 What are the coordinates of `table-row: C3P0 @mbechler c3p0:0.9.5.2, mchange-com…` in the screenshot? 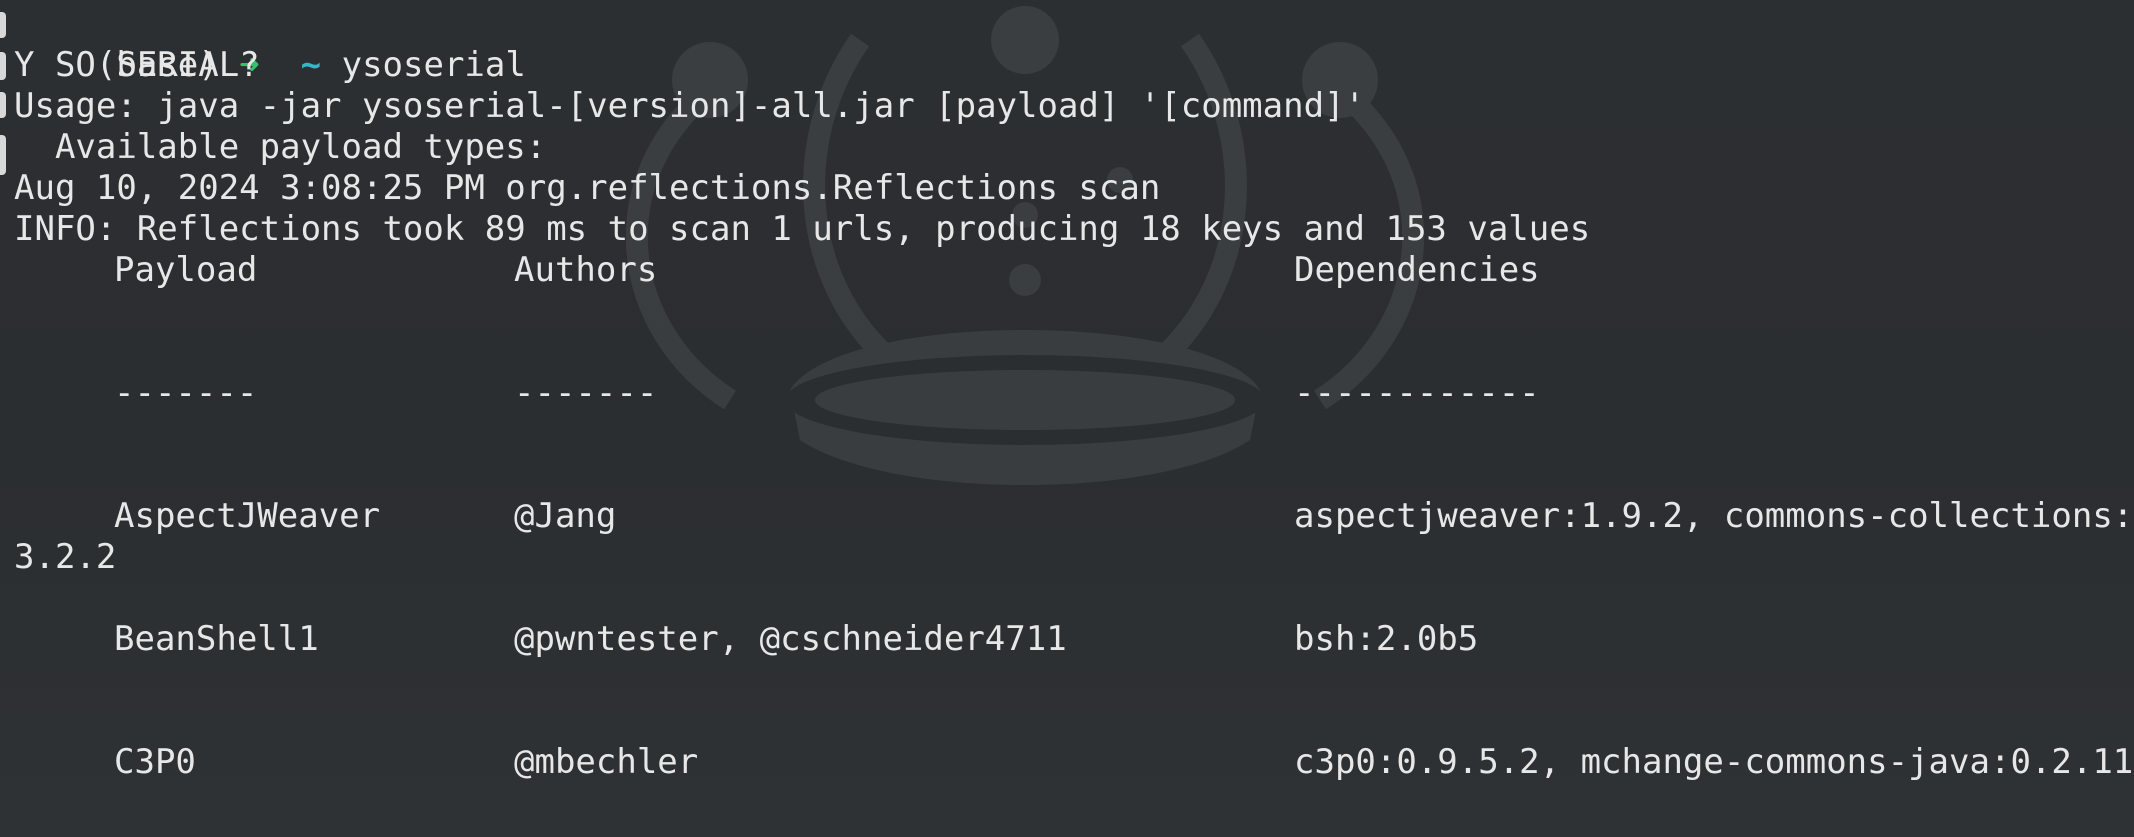 It's located at (1073, 762).